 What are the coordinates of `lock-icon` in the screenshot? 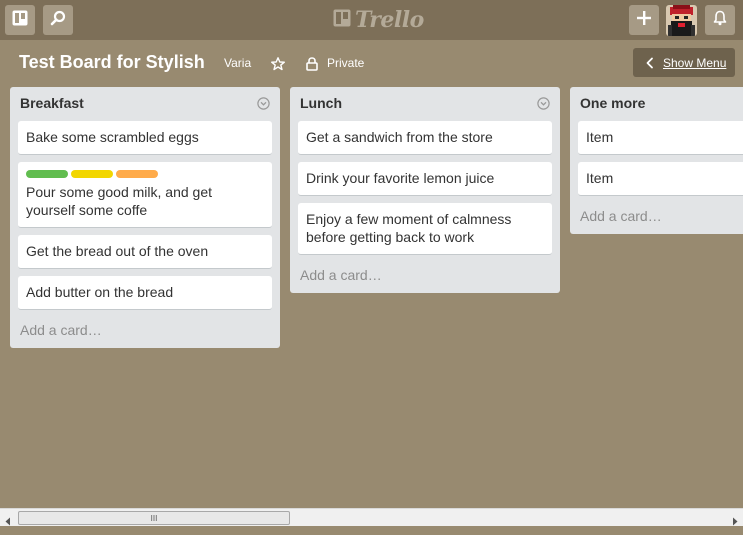 It's located at (312, 64).